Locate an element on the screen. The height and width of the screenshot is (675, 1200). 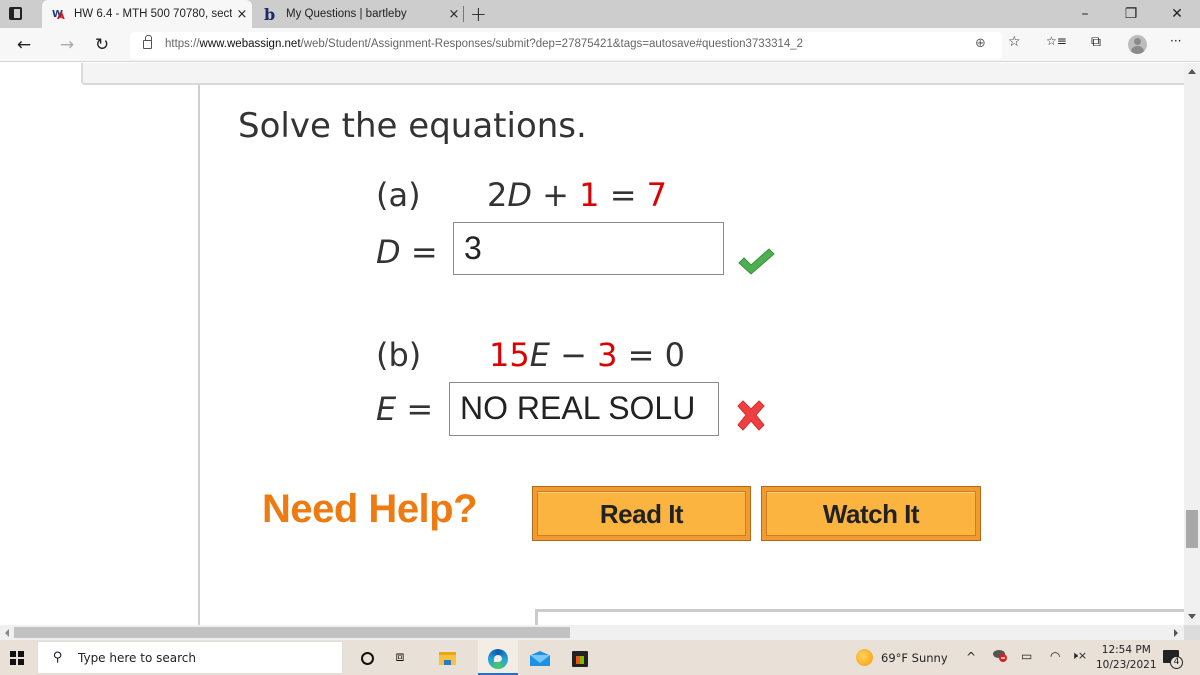
part-b-equation: 15E − 3 = 0 is located at coordinates (587, 355).